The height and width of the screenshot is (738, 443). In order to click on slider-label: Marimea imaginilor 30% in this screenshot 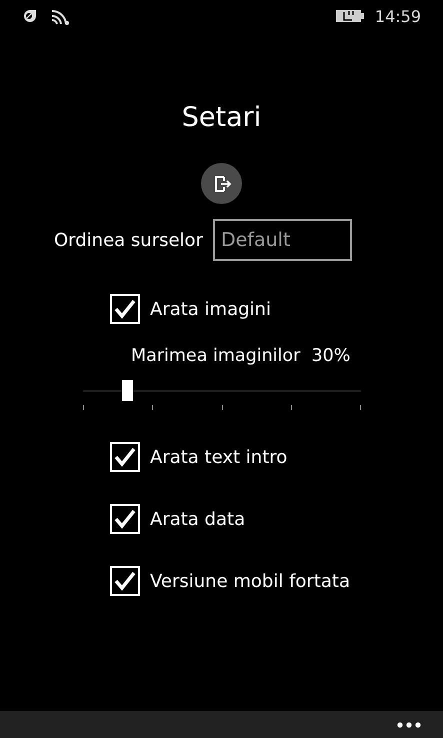, I will do `click(241, 356)`.